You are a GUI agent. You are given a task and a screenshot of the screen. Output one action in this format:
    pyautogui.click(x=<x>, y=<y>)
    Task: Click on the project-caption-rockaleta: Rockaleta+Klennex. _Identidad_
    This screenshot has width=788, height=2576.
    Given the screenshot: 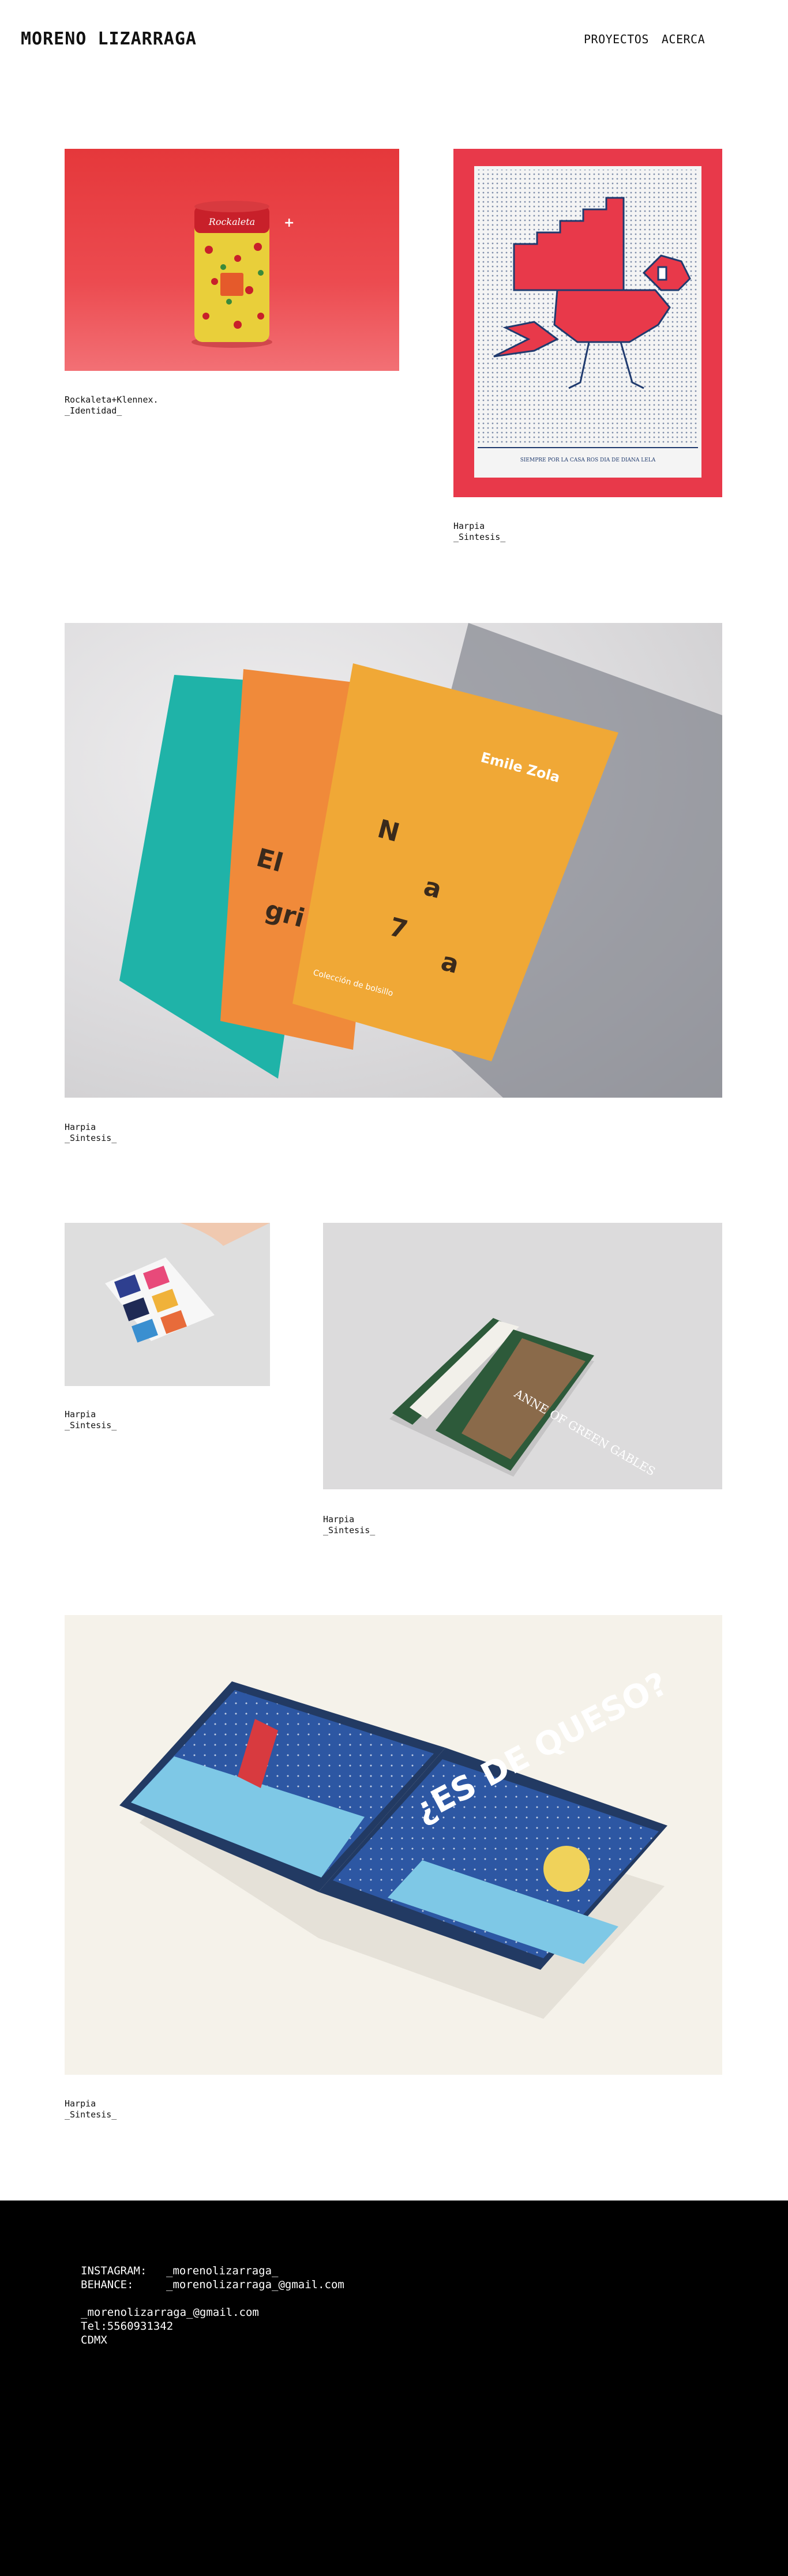 What is the action you would take?
    pyautogui.click(x=112, y=405)
    